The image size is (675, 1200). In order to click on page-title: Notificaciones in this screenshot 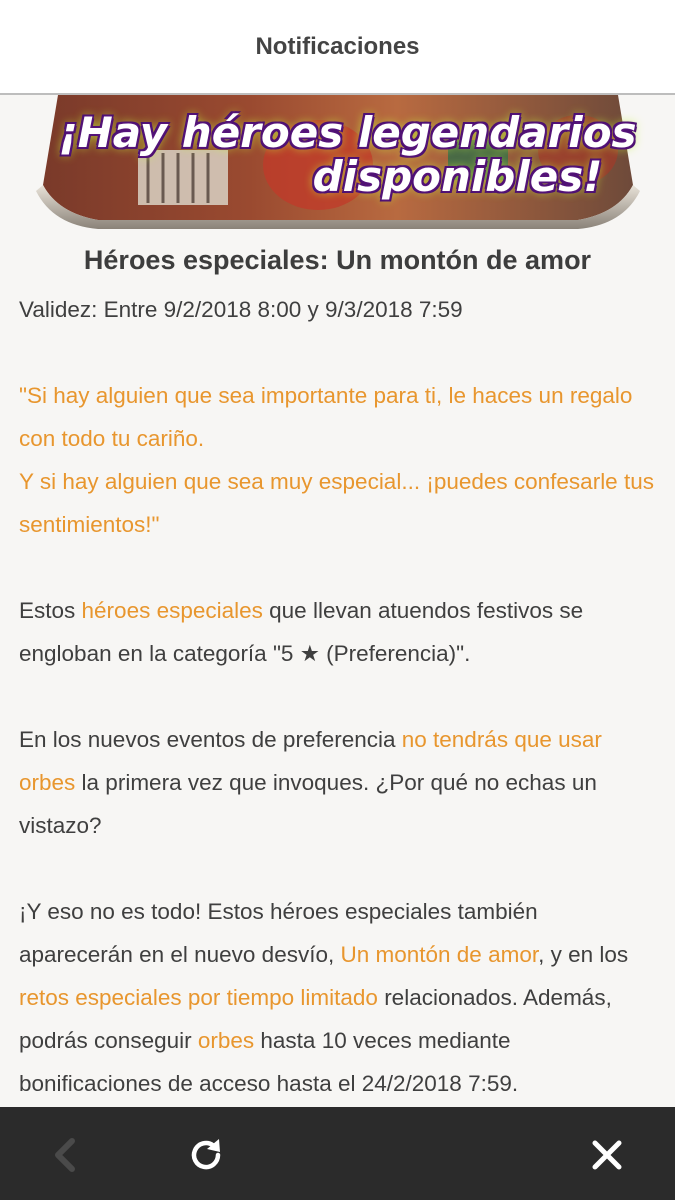, I will do `click(337, 46)`.